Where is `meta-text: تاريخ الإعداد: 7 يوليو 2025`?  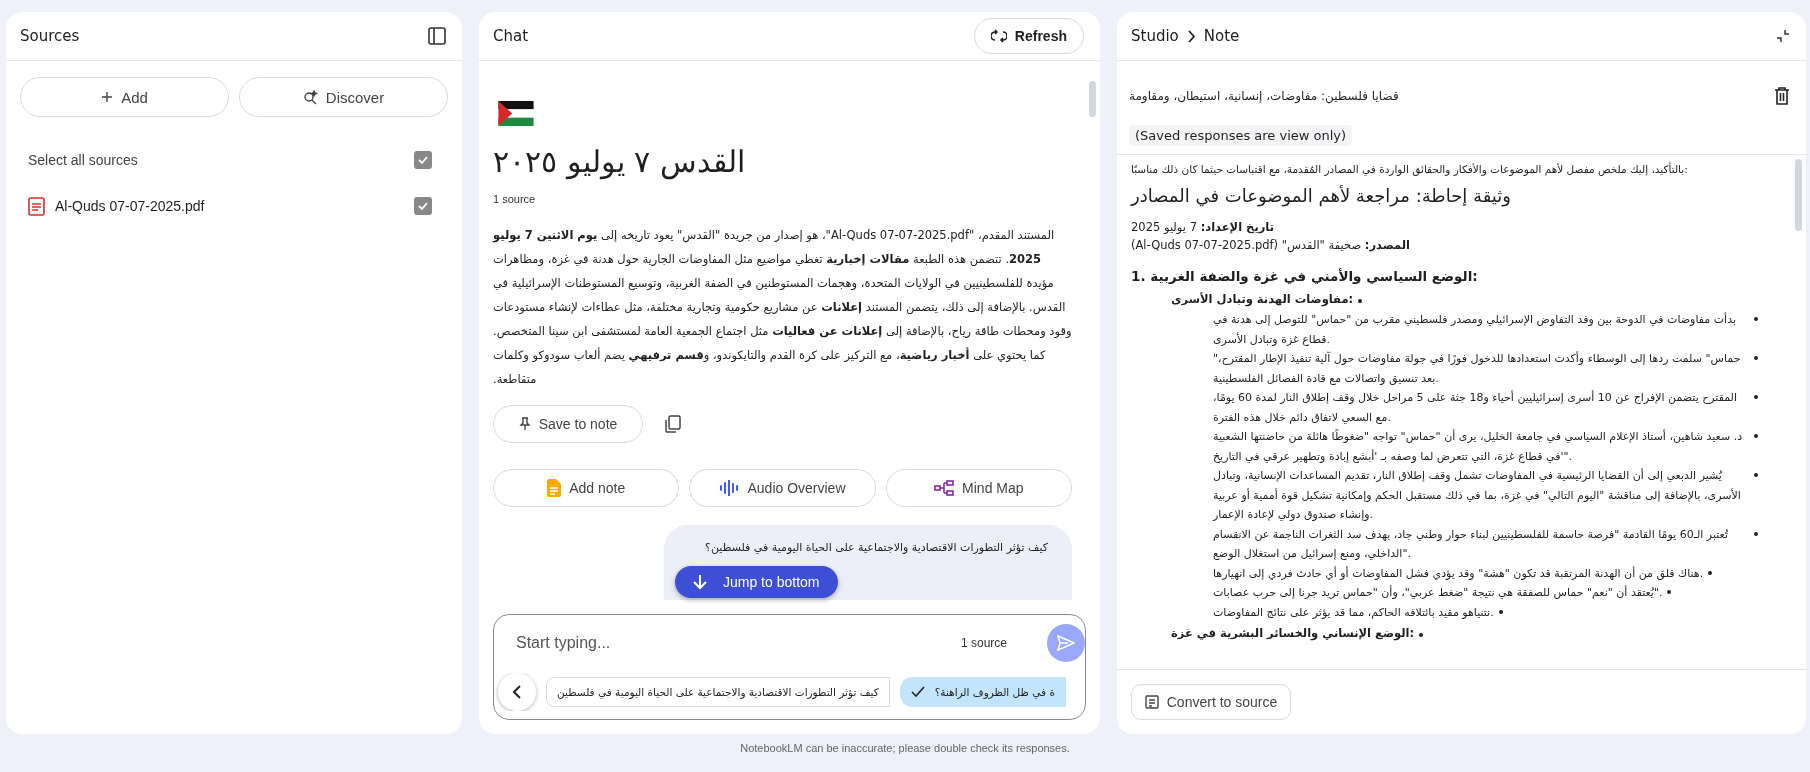 meta-text: تاريخ الإعداد: 7 يوليو 2025 is located at coordinates (1203, 227).